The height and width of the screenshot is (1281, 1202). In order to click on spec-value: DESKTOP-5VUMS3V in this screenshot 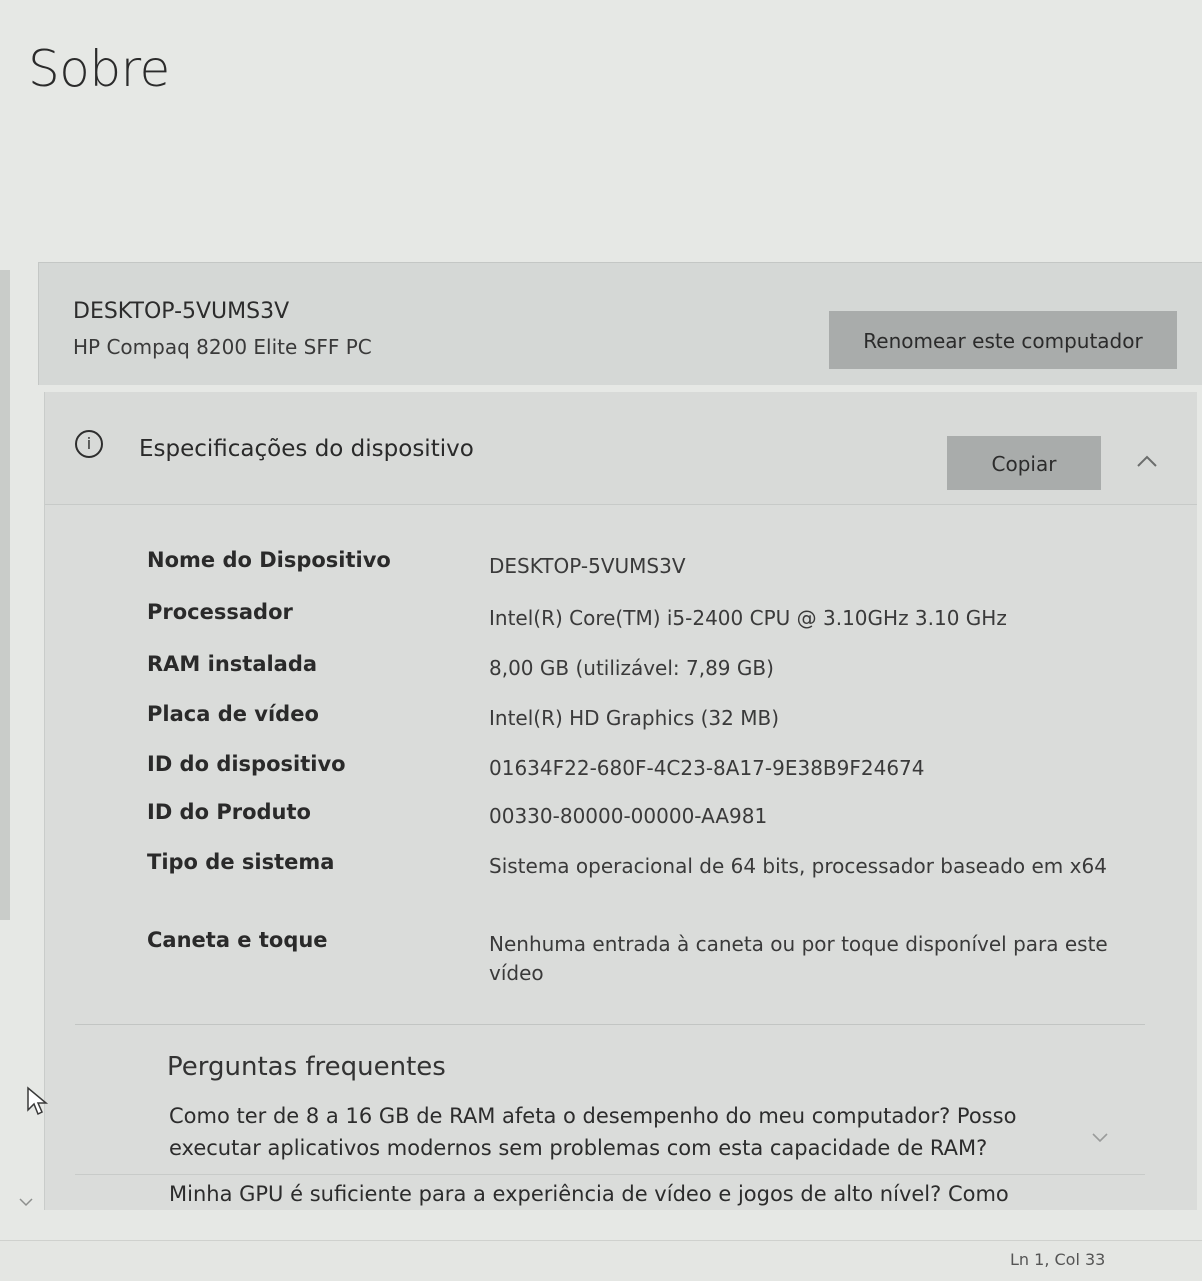, I will do `click(587, 566)`.